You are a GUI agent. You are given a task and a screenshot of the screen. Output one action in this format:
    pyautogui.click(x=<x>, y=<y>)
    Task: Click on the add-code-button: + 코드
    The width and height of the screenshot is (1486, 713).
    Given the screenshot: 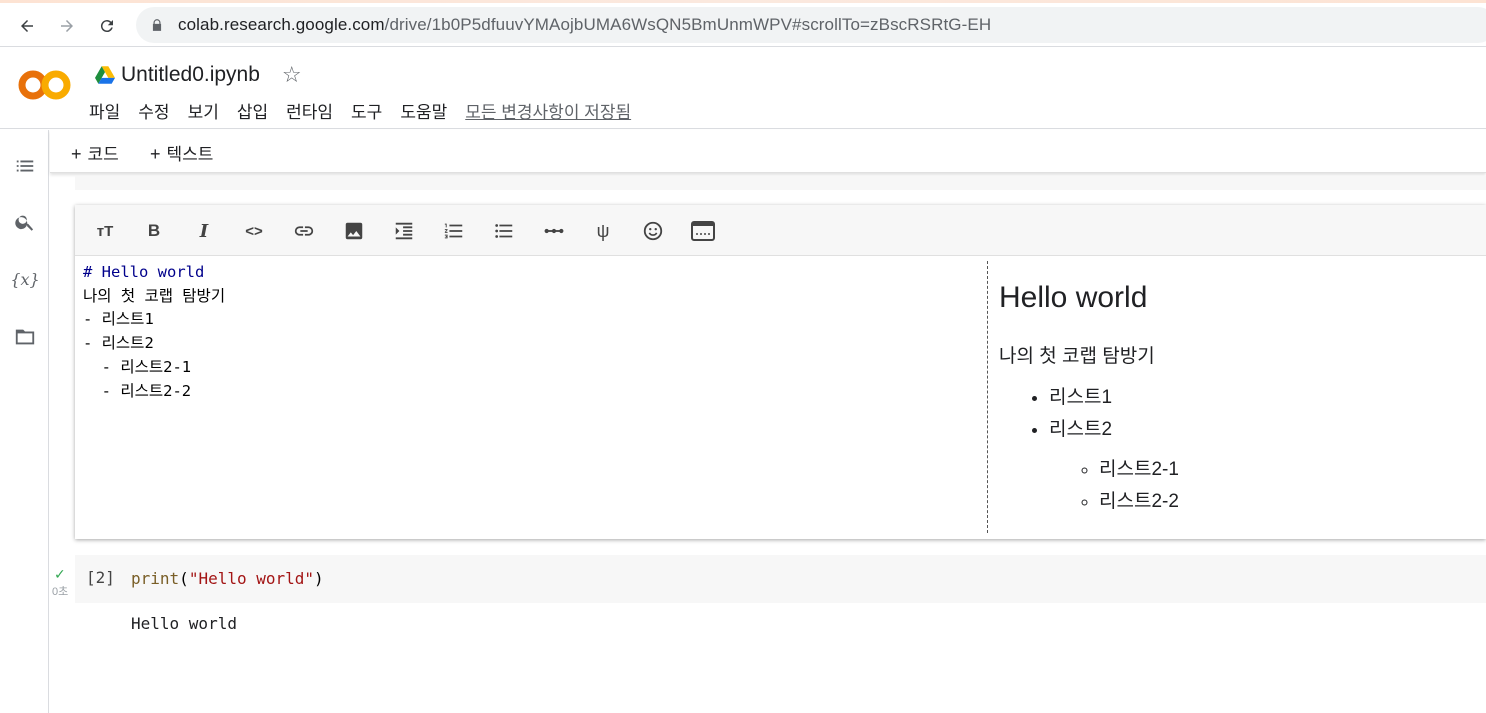 What is the action you would take?
    pyautogui.click(x=95, y=152)
    